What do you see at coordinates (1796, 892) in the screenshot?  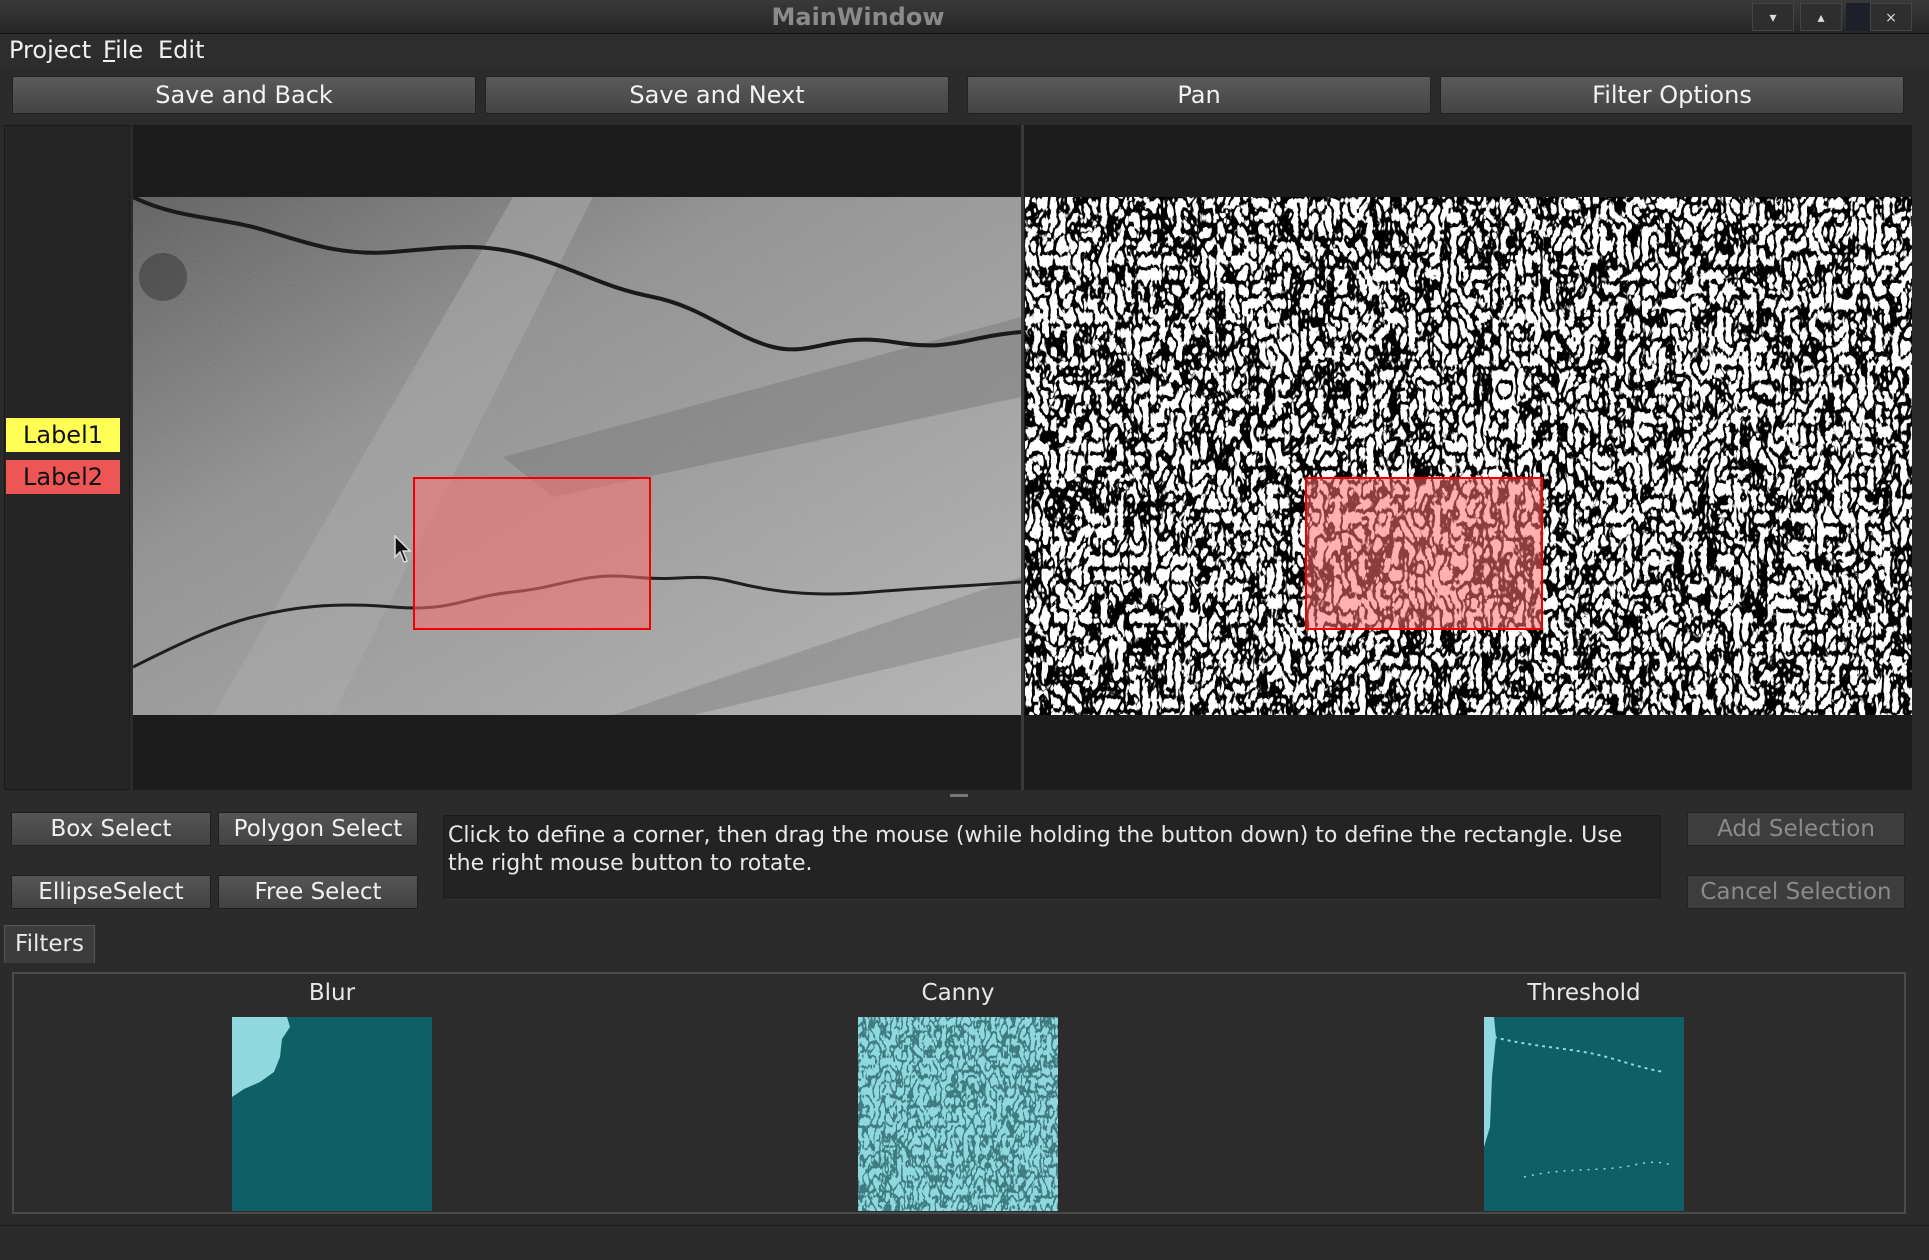 I see `cancel-selection-button: Cancel Selection` at bounding box center [1796, 892].